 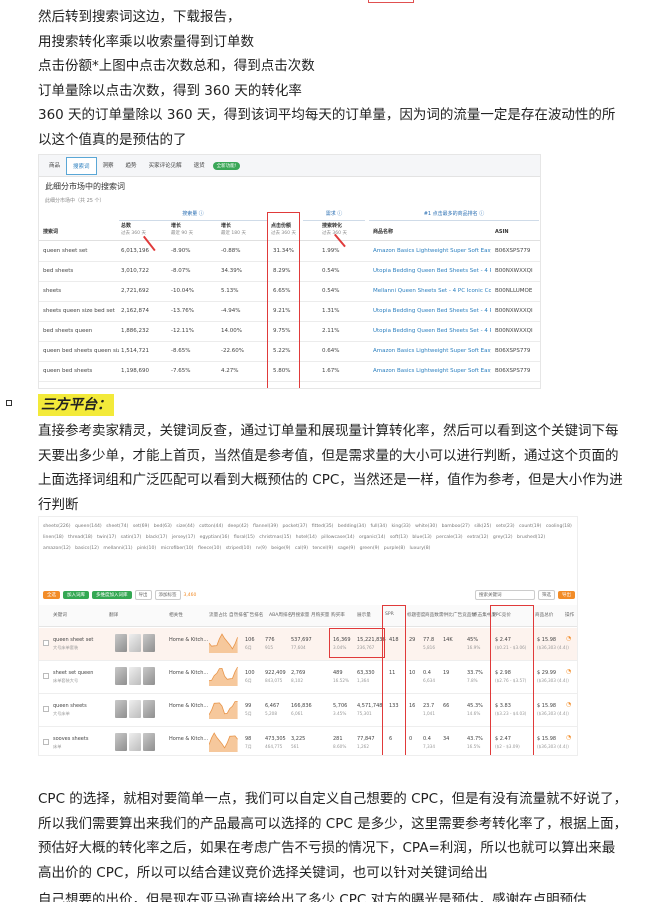 I want to click on tab-returns: 退货, so click(x=199, y=166).